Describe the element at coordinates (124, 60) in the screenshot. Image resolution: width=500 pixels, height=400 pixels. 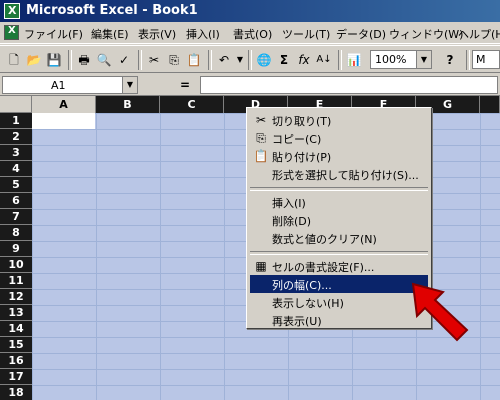
I see `spelling-icon: ✓` at that location.